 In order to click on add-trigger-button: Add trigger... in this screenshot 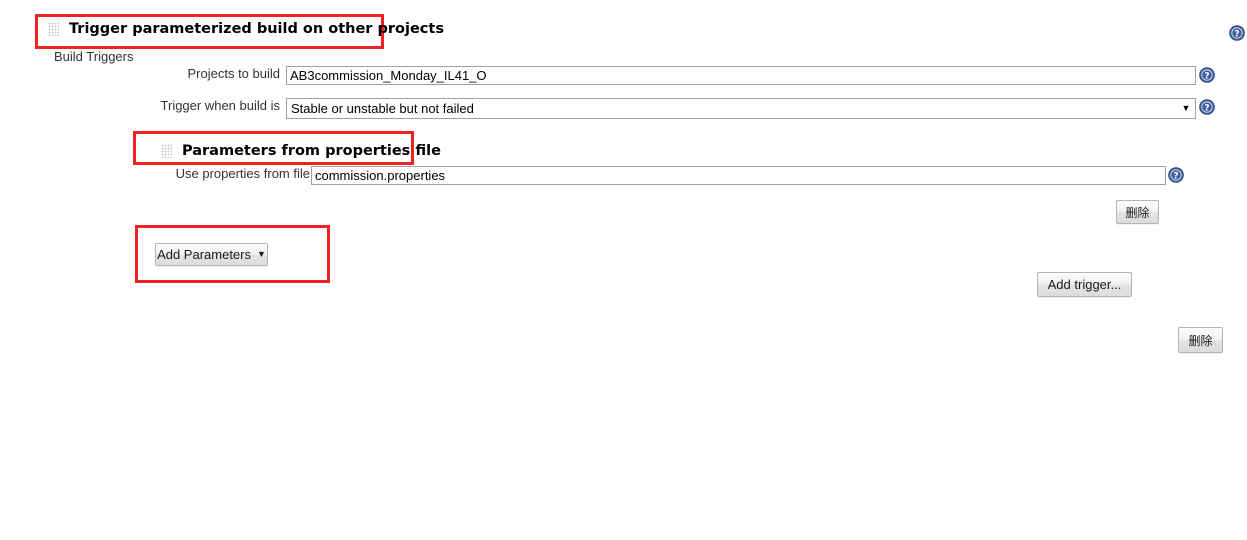, I will do `click(1084, 284)`.